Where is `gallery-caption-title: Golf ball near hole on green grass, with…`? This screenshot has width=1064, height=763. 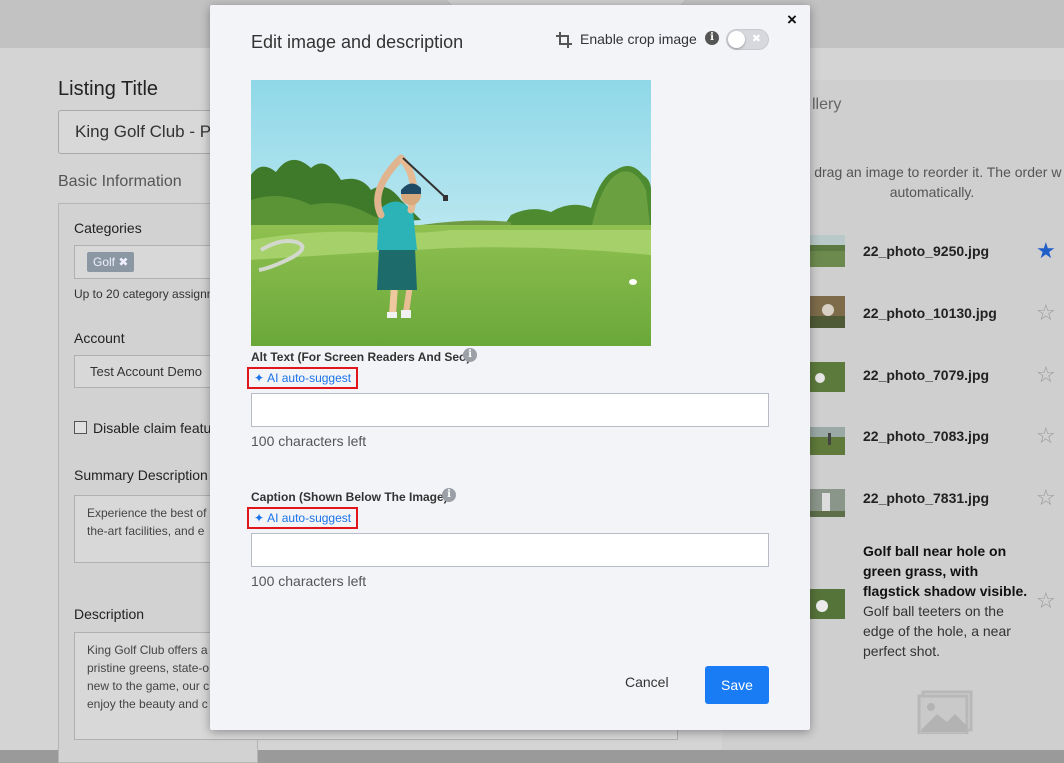 gallery-caption-title: Golf ball near hole on green grass, with… is located at coordinates (945, 571).